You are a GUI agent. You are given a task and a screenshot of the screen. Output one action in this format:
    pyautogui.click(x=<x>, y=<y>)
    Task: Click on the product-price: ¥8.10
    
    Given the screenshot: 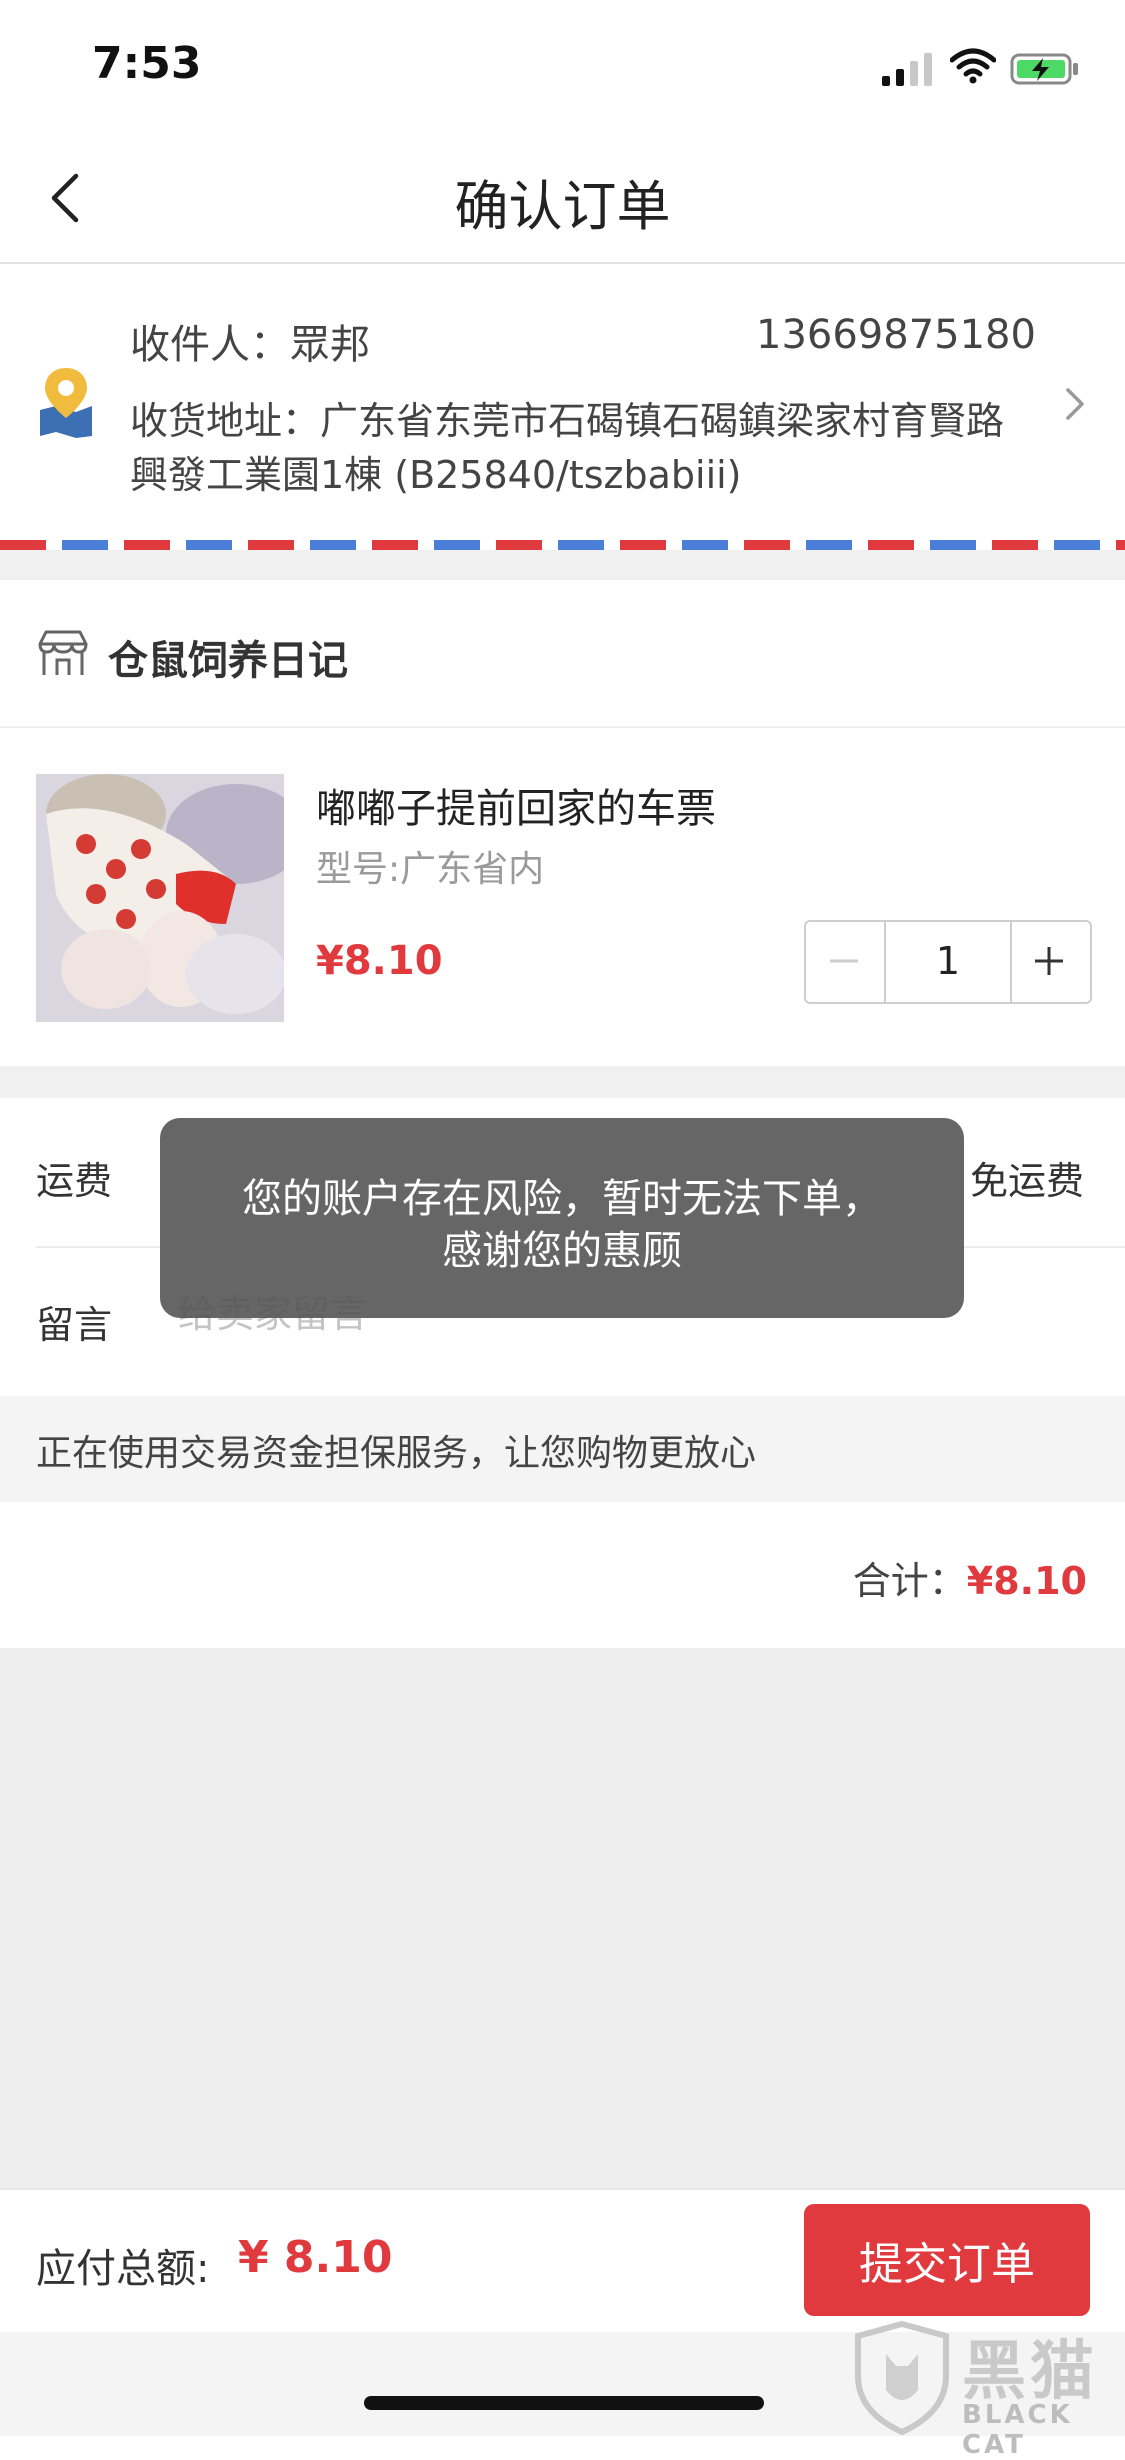 What is the action you would take?
    pyautogui.click(x=379, y=961)
    